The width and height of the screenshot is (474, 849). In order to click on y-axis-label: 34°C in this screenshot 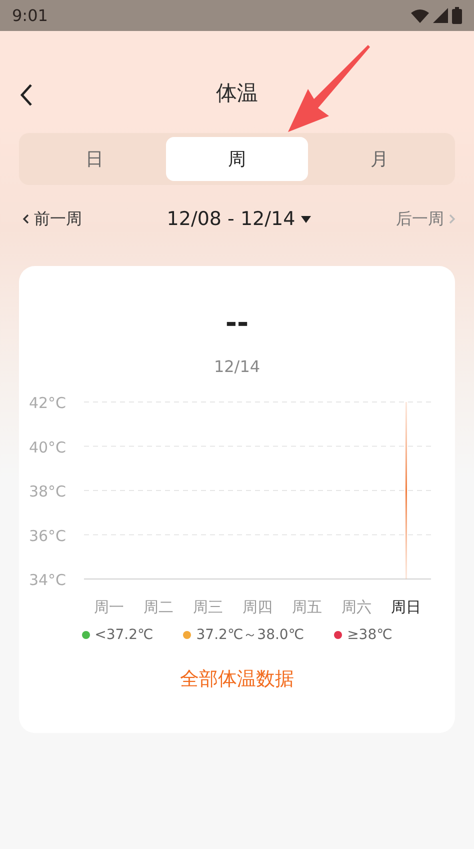, I will do `click(47, 580)`.